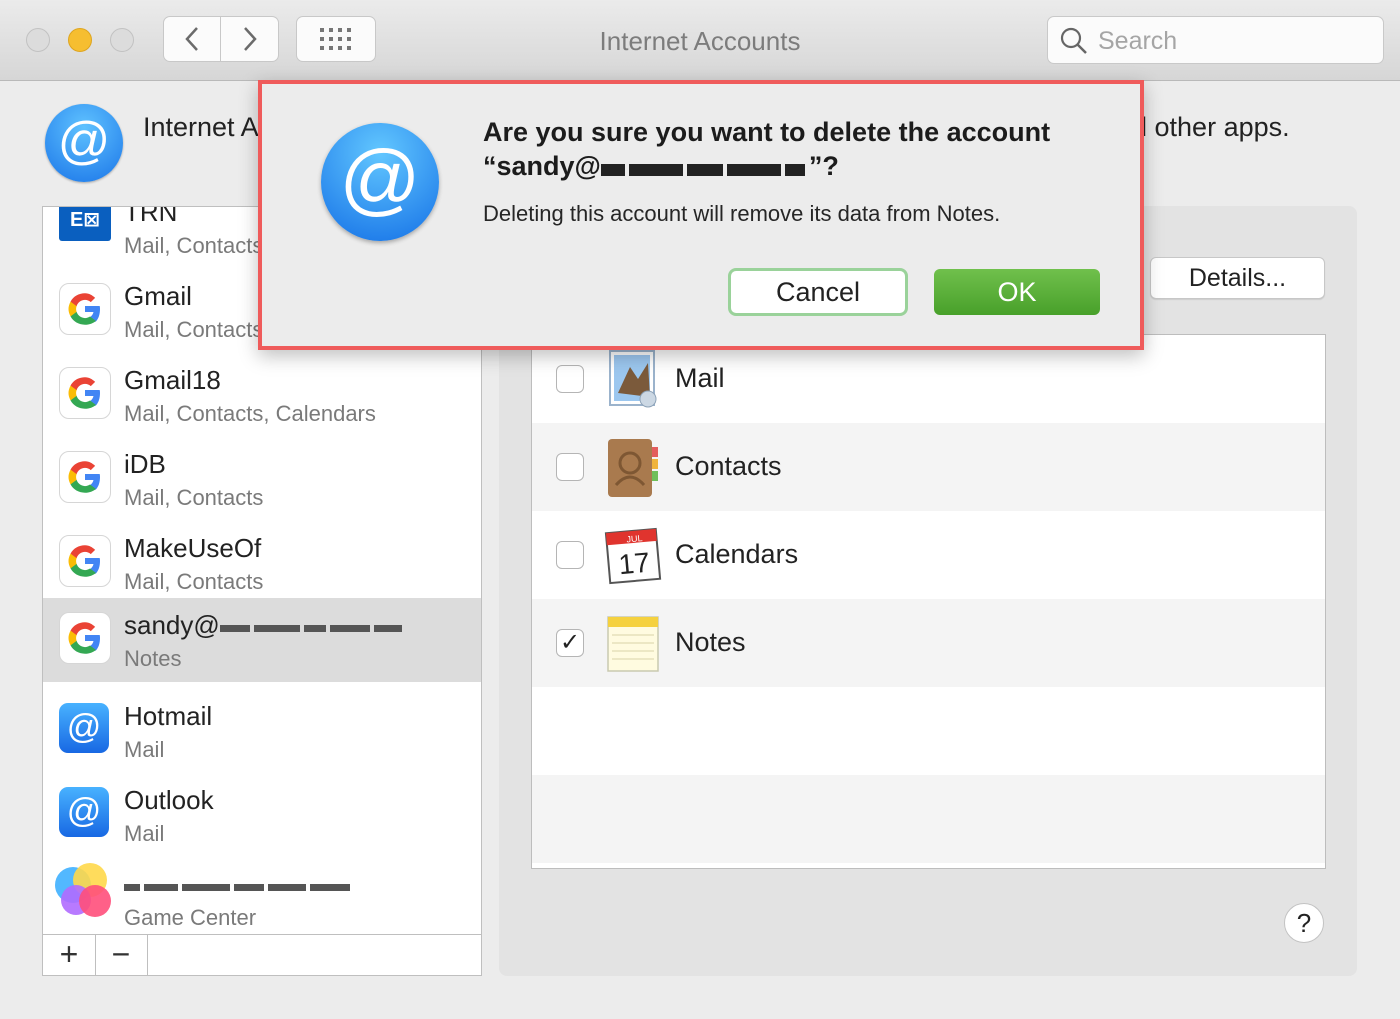 The height and width of the screenshot is (1019, 1400). I want to click on account-services: Game Center, so click(190, 917).